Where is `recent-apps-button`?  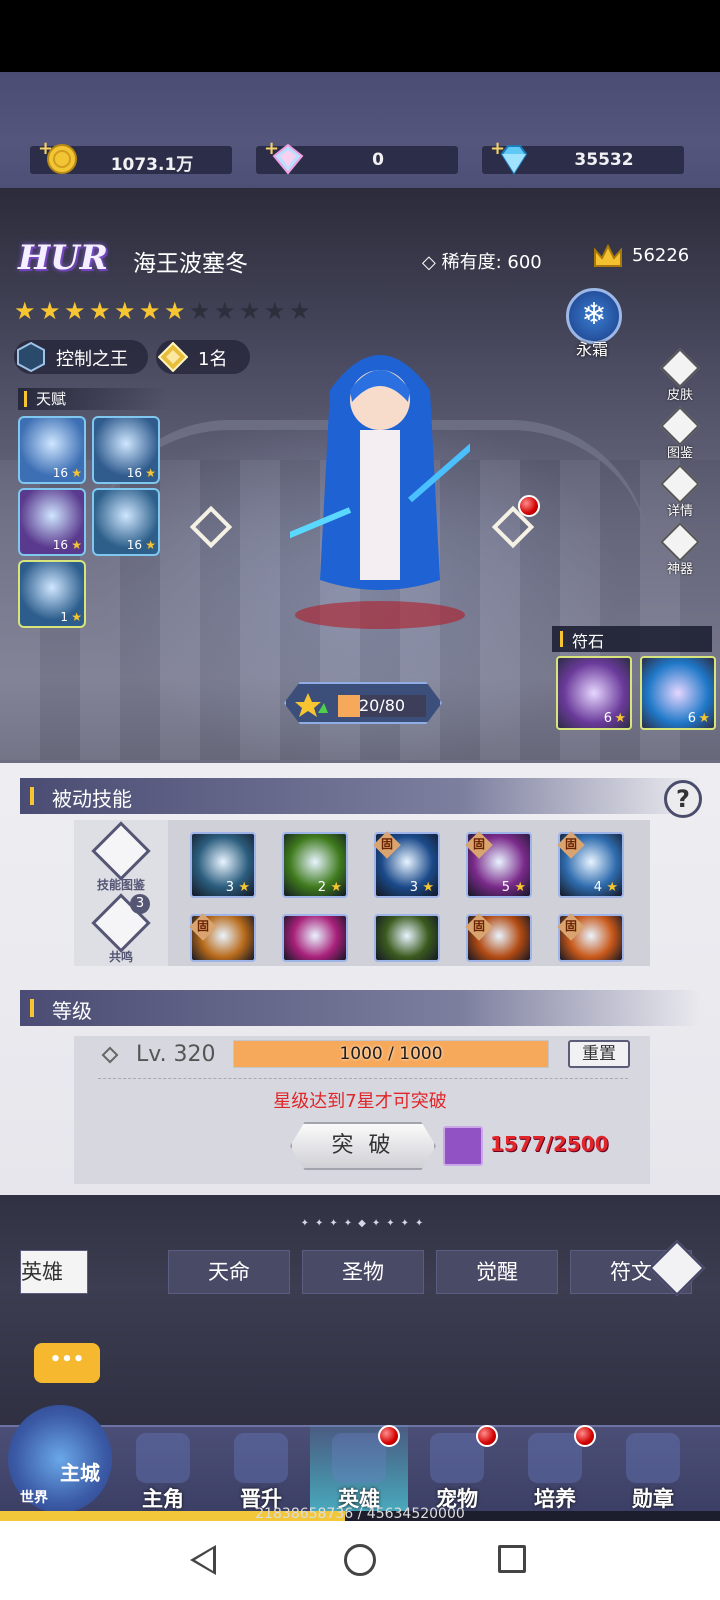 recent-apps-button is located at coordinates (512, 1559).